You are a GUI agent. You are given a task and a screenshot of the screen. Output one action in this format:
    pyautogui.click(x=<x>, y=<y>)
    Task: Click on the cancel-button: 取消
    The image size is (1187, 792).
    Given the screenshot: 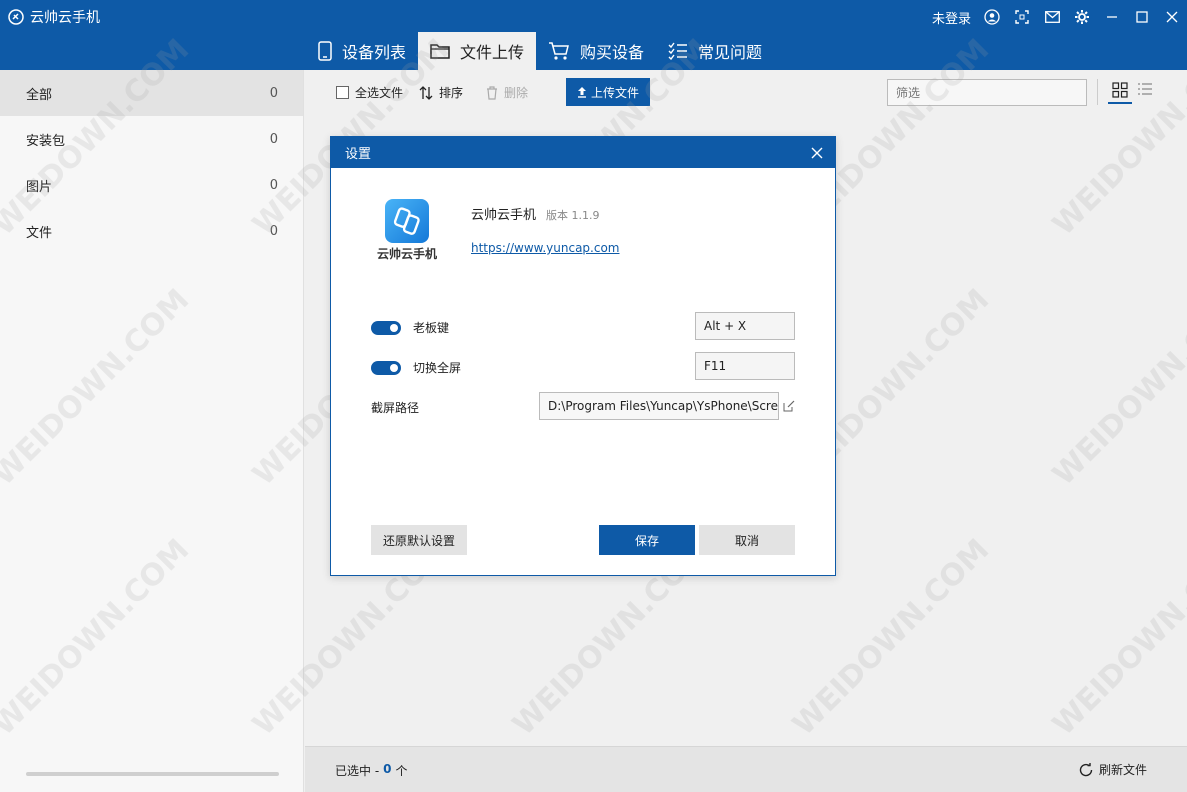 What is the action you would take?
    pyautogui.click(x=747, y=540)
    